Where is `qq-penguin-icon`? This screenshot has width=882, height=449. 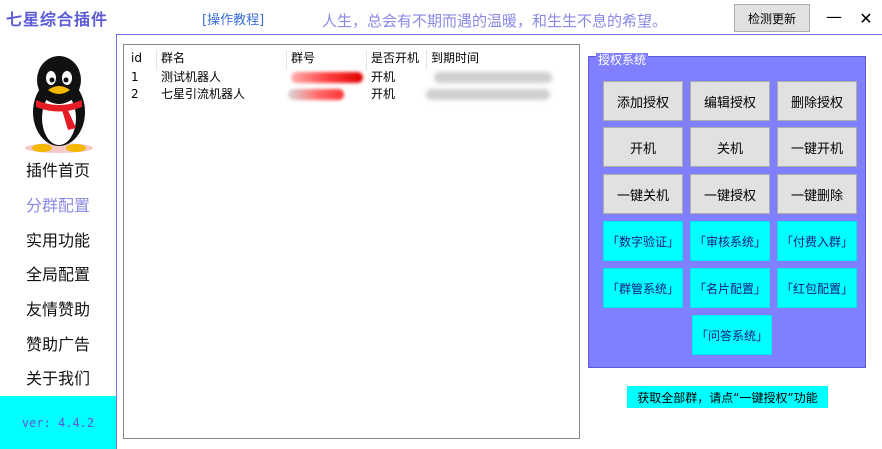 qq-penguin-icon is located at coordinates (59, 104).